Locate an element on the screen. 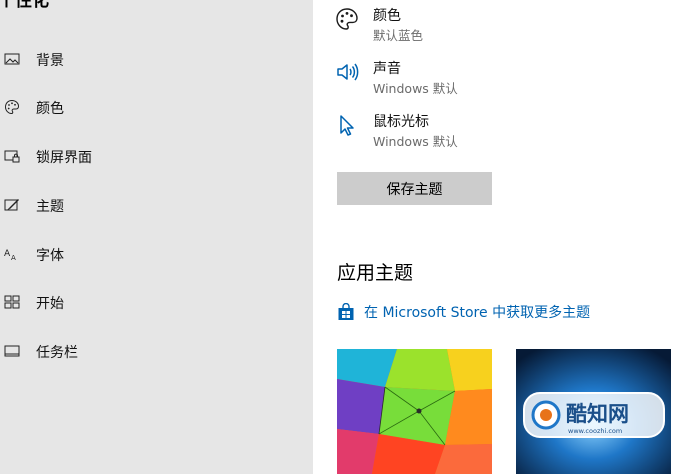  watermark-url: www.coozhi.com is located at coordinates (595, 431).